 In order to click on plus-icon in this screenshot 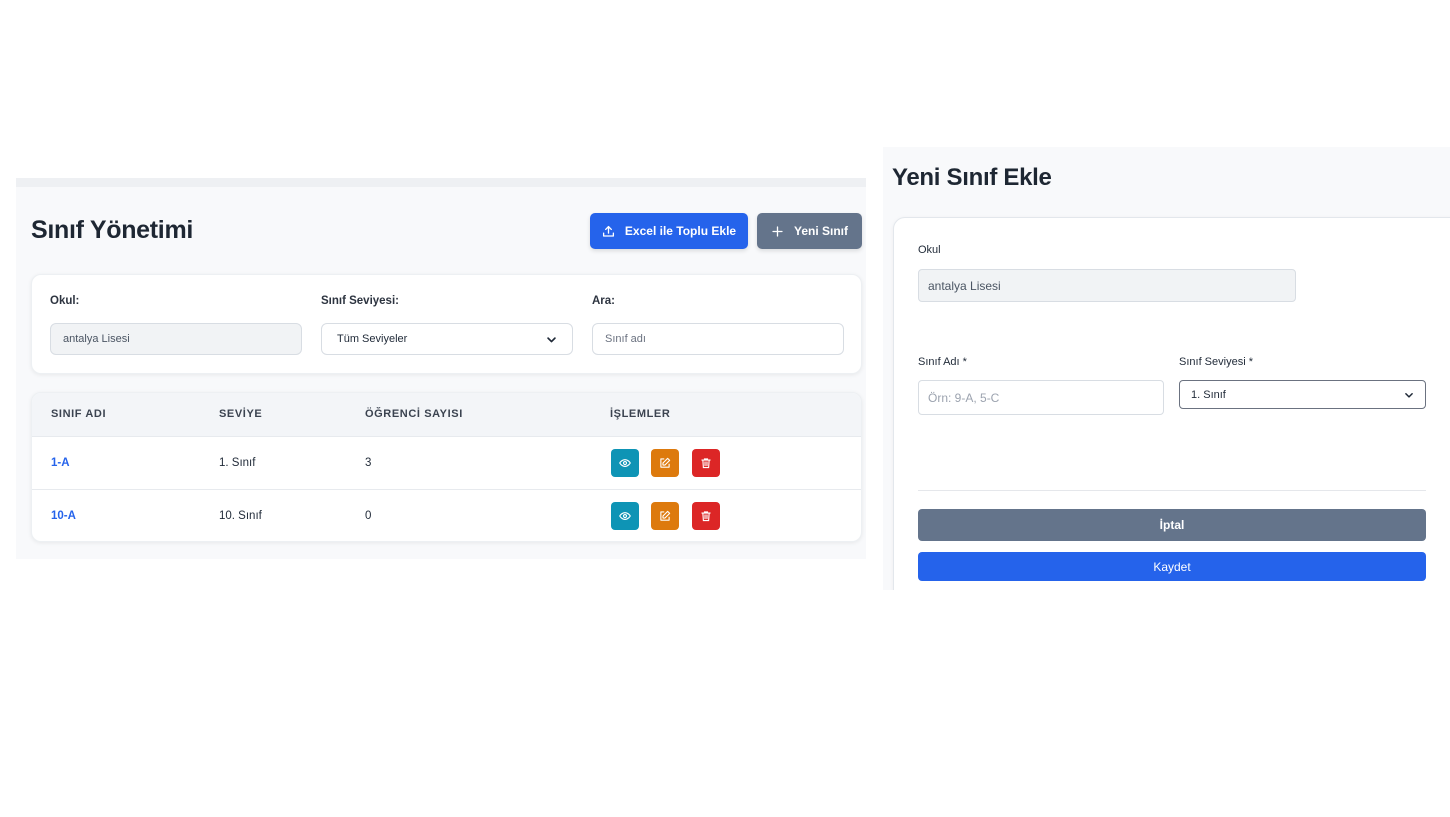, I will do `click(777, 231)`.